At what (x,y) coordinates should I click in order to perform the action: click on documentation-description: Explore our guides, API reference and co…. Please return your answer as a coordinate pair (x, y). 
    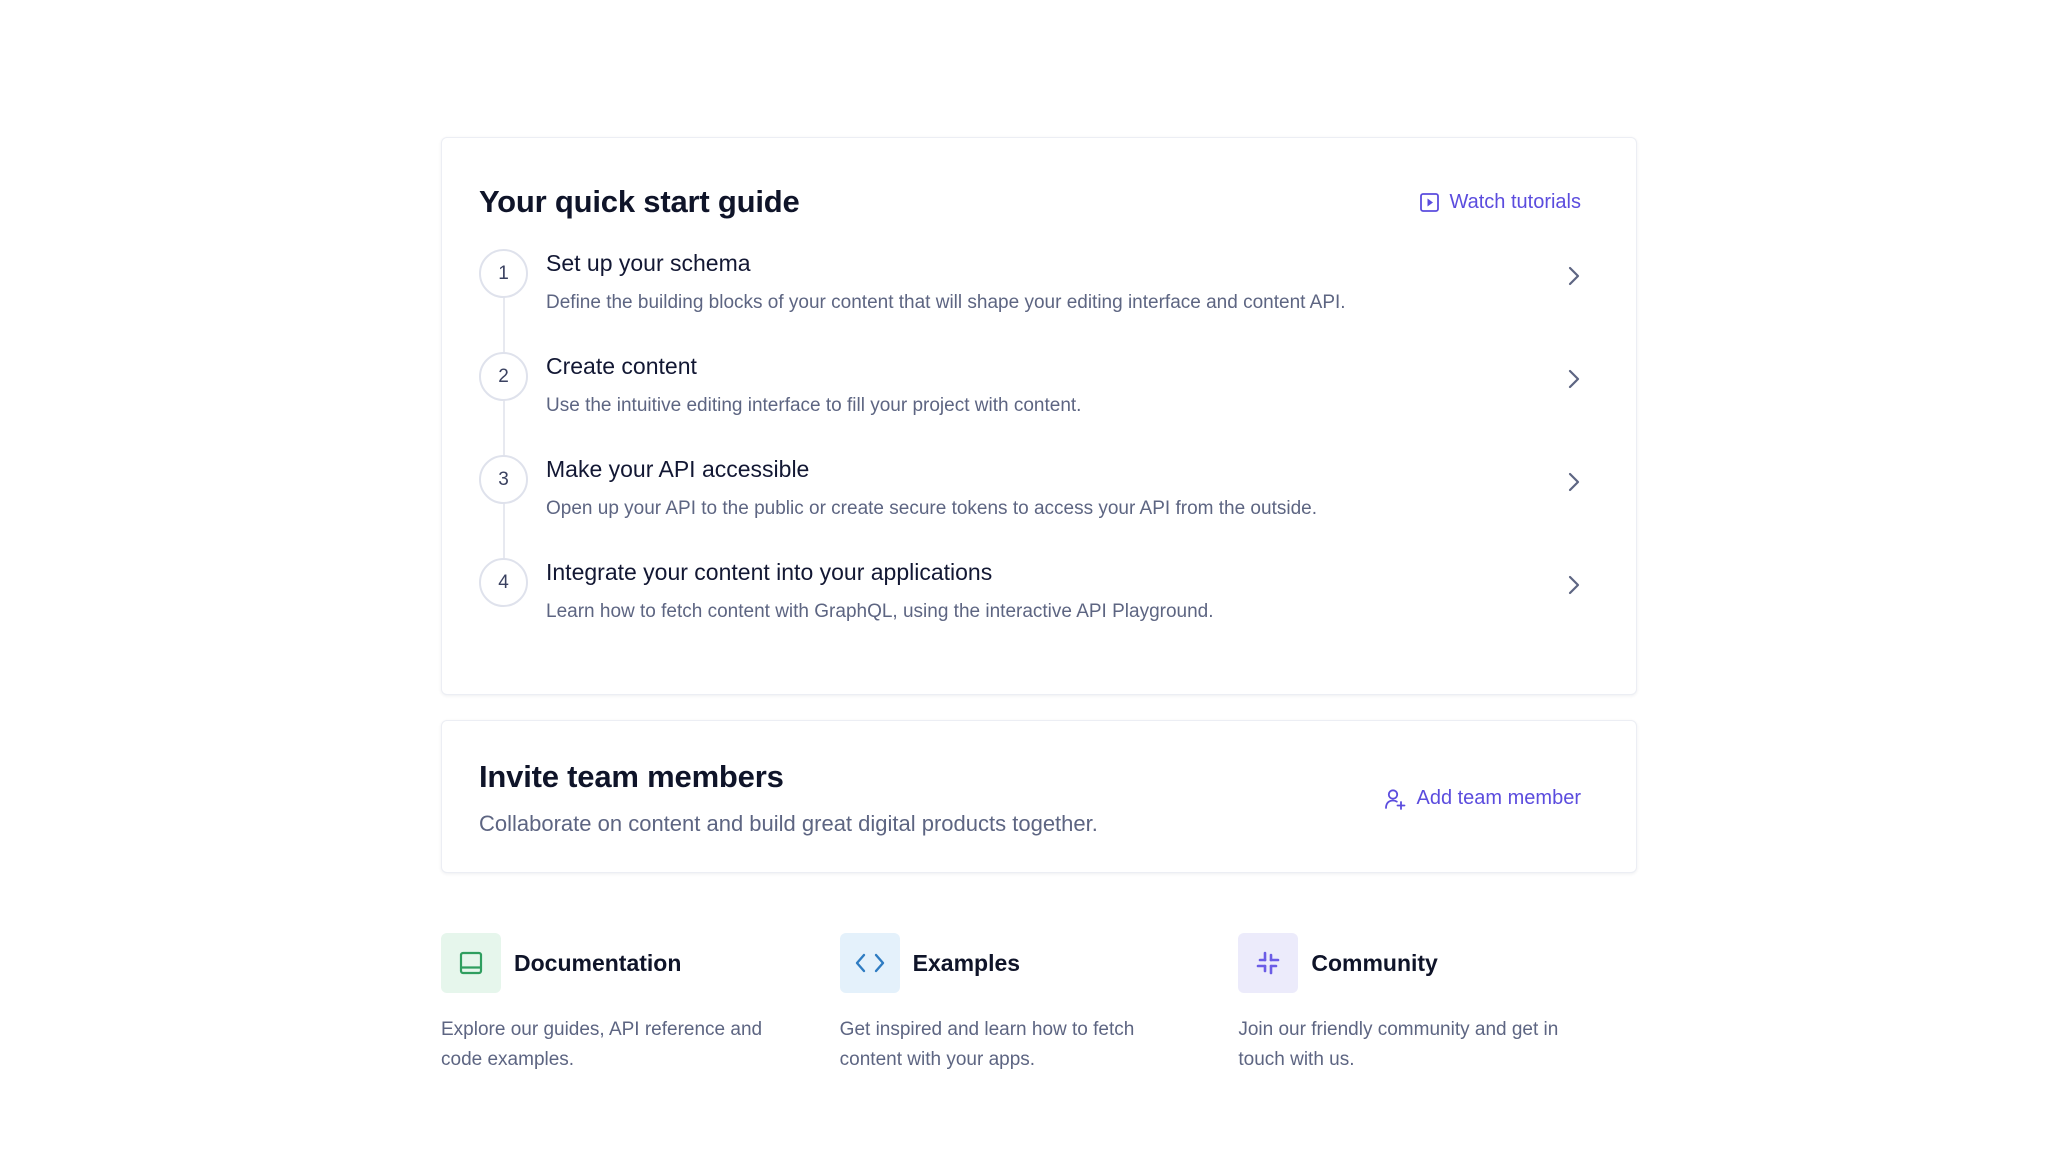
    Looking at the image, I should click on (602, 1044).